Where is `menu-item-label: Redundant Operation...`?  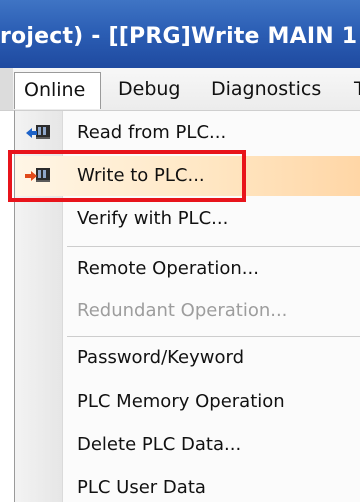
menu-item-label: Redundant Operation... is located at coordinates (182, 310).